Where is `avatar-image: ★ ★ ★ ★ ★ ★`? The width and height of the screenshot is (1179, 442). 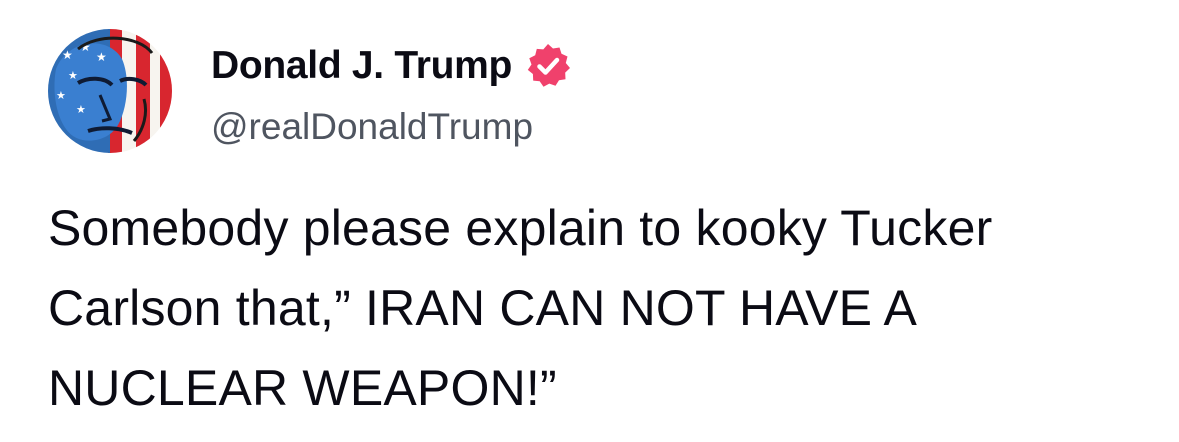 avatar-image: ★ ★ ★ ★ ★ ★ is located at coordinates (110, 91).